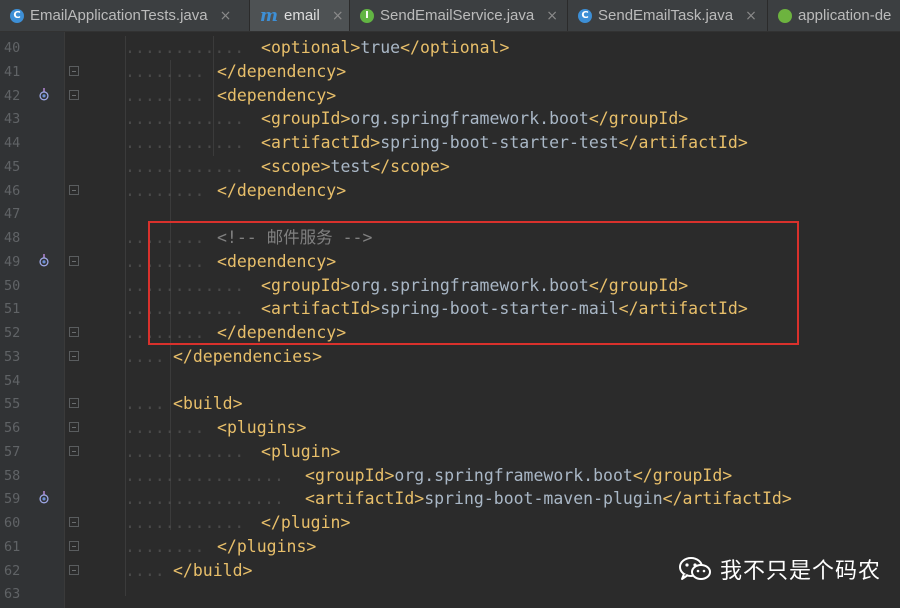 Image resolution: width=900 pixels, height=608 pixels. Describe the element at coordinates (12, 570) in the screenshot. I see `line-number: 62` at that location.